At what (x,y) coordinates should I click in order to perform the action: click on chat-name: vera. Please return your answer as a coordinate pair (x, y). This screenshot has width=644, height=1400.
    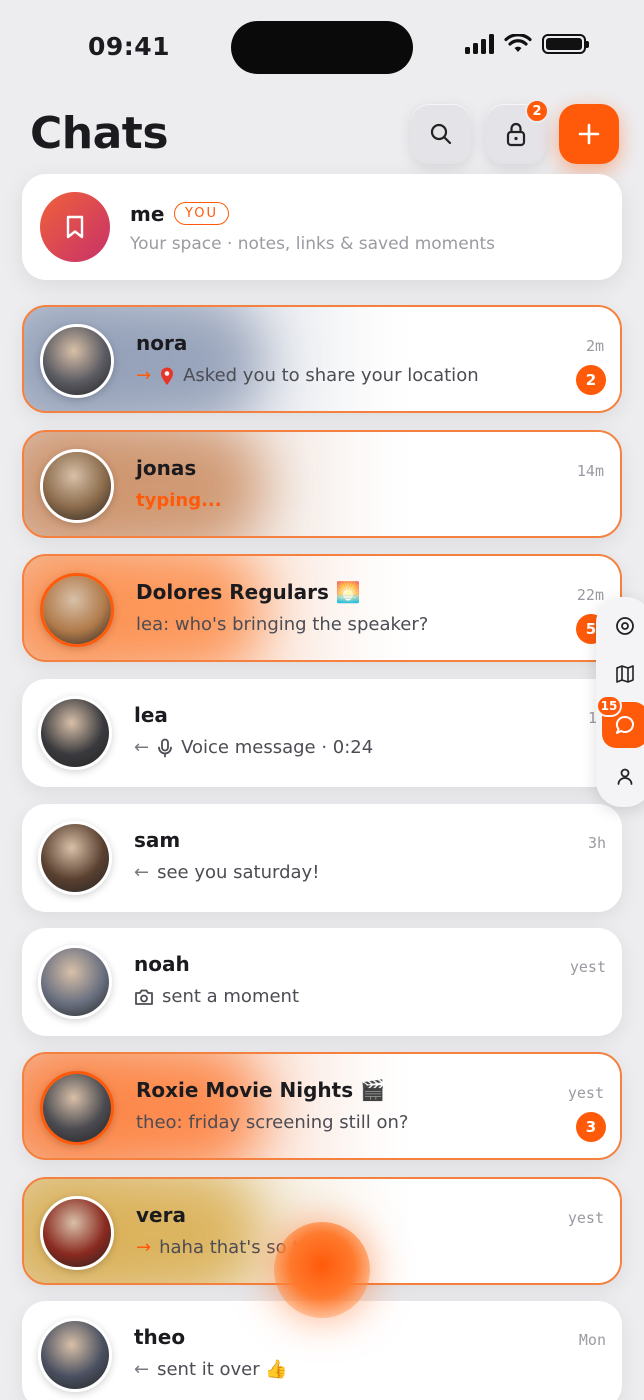
    Looking at the image, I should click on (161, 1215).